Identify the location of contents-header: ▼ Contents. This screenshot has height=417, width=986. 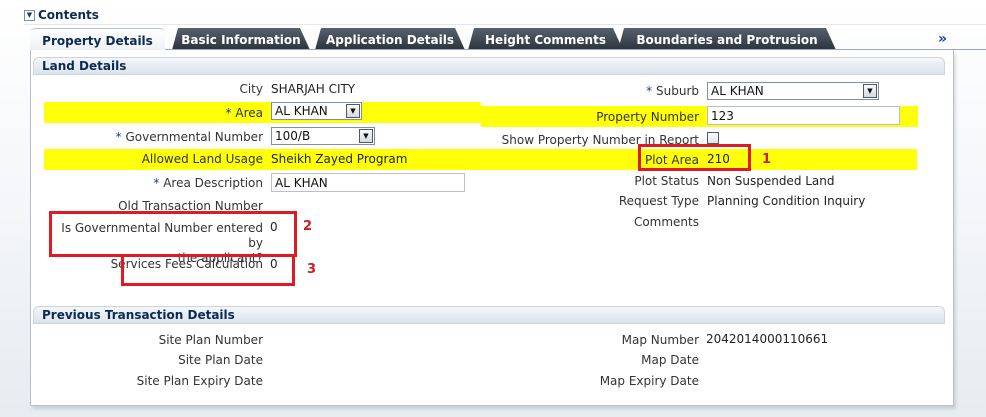
(61, 15).